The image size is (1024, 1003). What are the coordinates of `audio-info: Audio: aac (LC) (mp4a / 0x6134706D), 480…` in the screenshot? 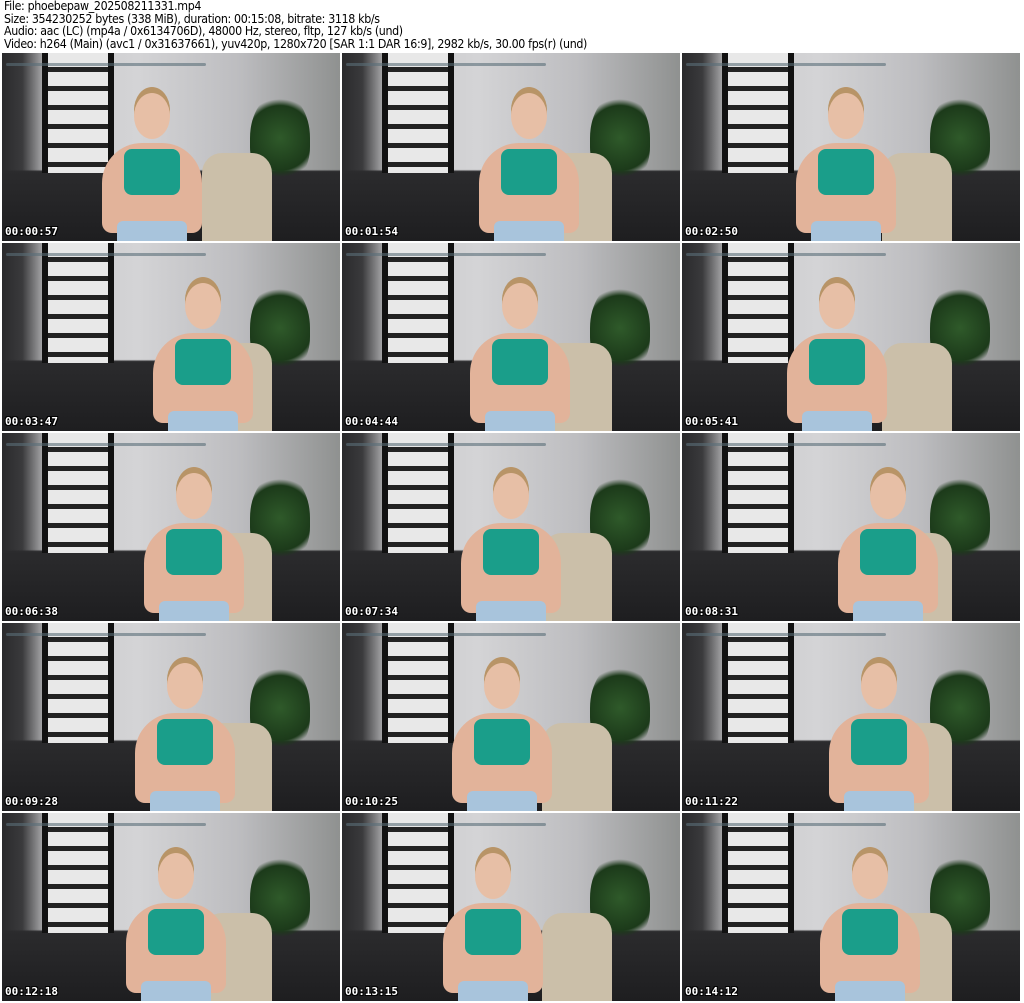 It's located at (203, 31).